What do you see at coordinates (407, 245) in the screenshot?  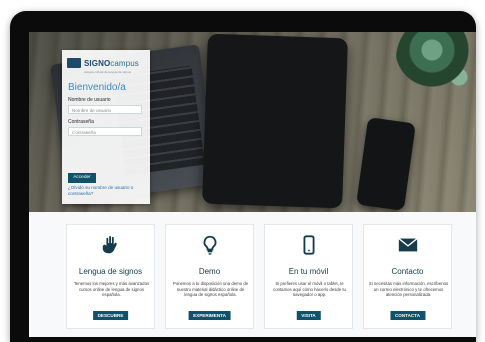 I see `envelope-icon` at bounding box center [407, 245].